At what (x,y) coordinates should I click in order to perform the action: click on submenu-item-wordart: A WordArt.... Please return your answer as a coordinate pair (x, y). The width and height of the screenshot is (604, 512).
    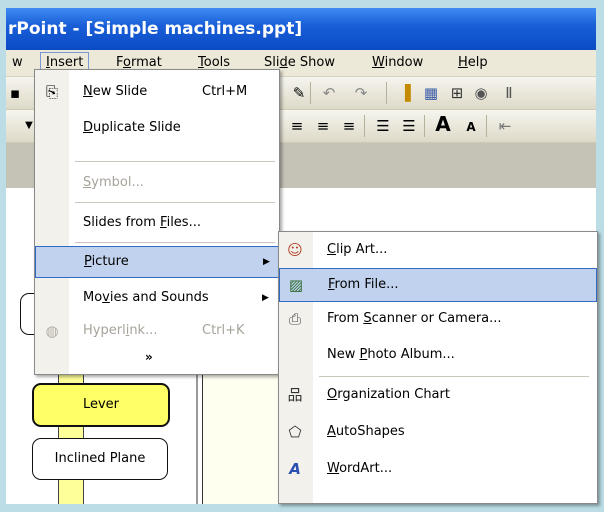
    Looking at the image, I should click on (438, 469).